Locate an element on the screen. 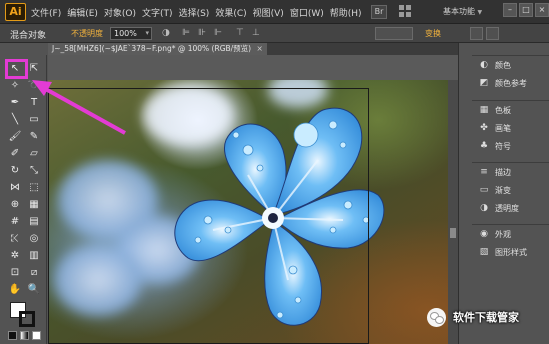 The image size is (549, 344). recolor-icon: ◑ is located at coordinates (166, 33).